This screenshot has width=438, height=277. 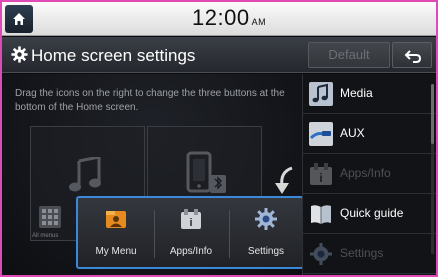 I want to click on music-note-icon, so click(x=85, y=174).